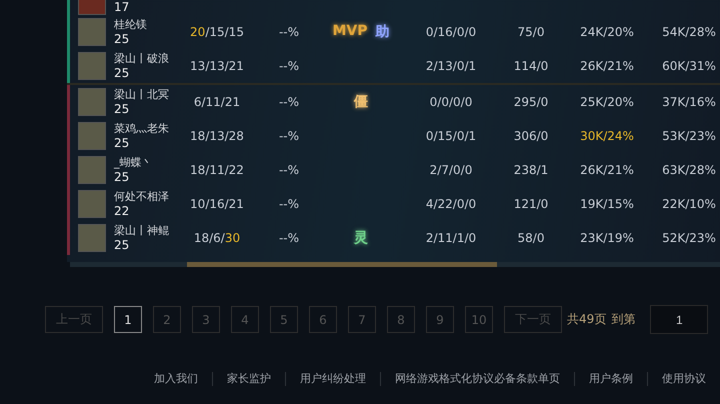 The width and height of the screenshot is (720, 404). Describe the element at coordinates (531, 204) in the screenshot. I see `table-cell-text: 121/0` at that location.